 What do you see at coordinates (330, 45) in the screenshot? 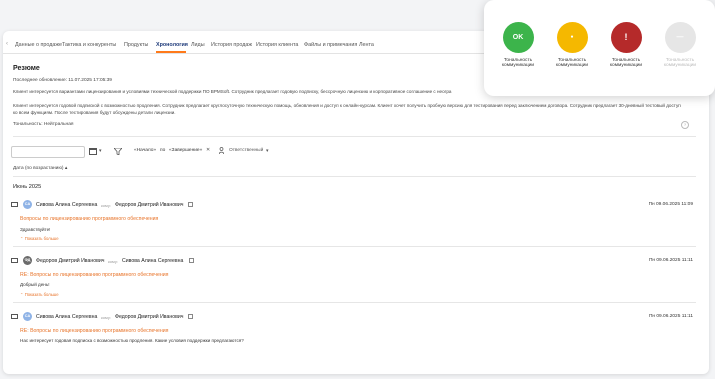
I see `tab-files: Файлы и примечания` at bounding box center [330, 45].